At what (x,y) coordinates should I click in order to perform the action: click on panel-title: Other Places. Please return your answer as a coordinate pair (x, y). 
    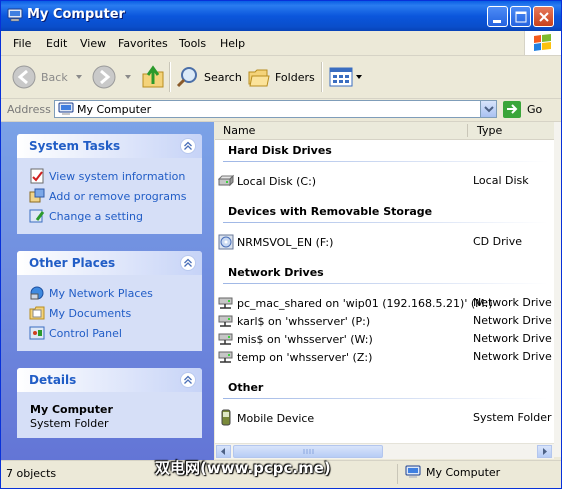
    Looking at the image, I should click on (72, 263).